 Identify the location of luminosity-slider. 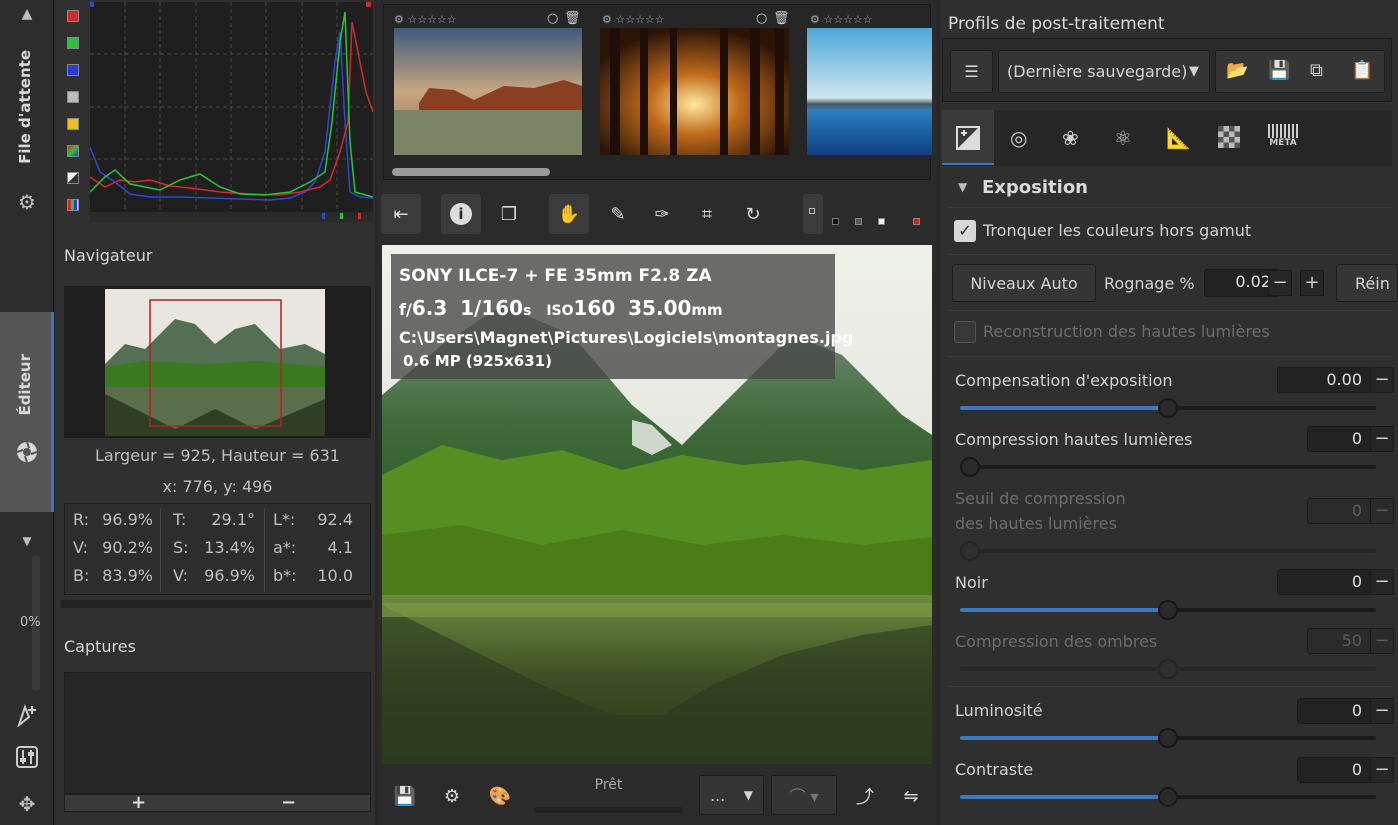
(1168, 738).